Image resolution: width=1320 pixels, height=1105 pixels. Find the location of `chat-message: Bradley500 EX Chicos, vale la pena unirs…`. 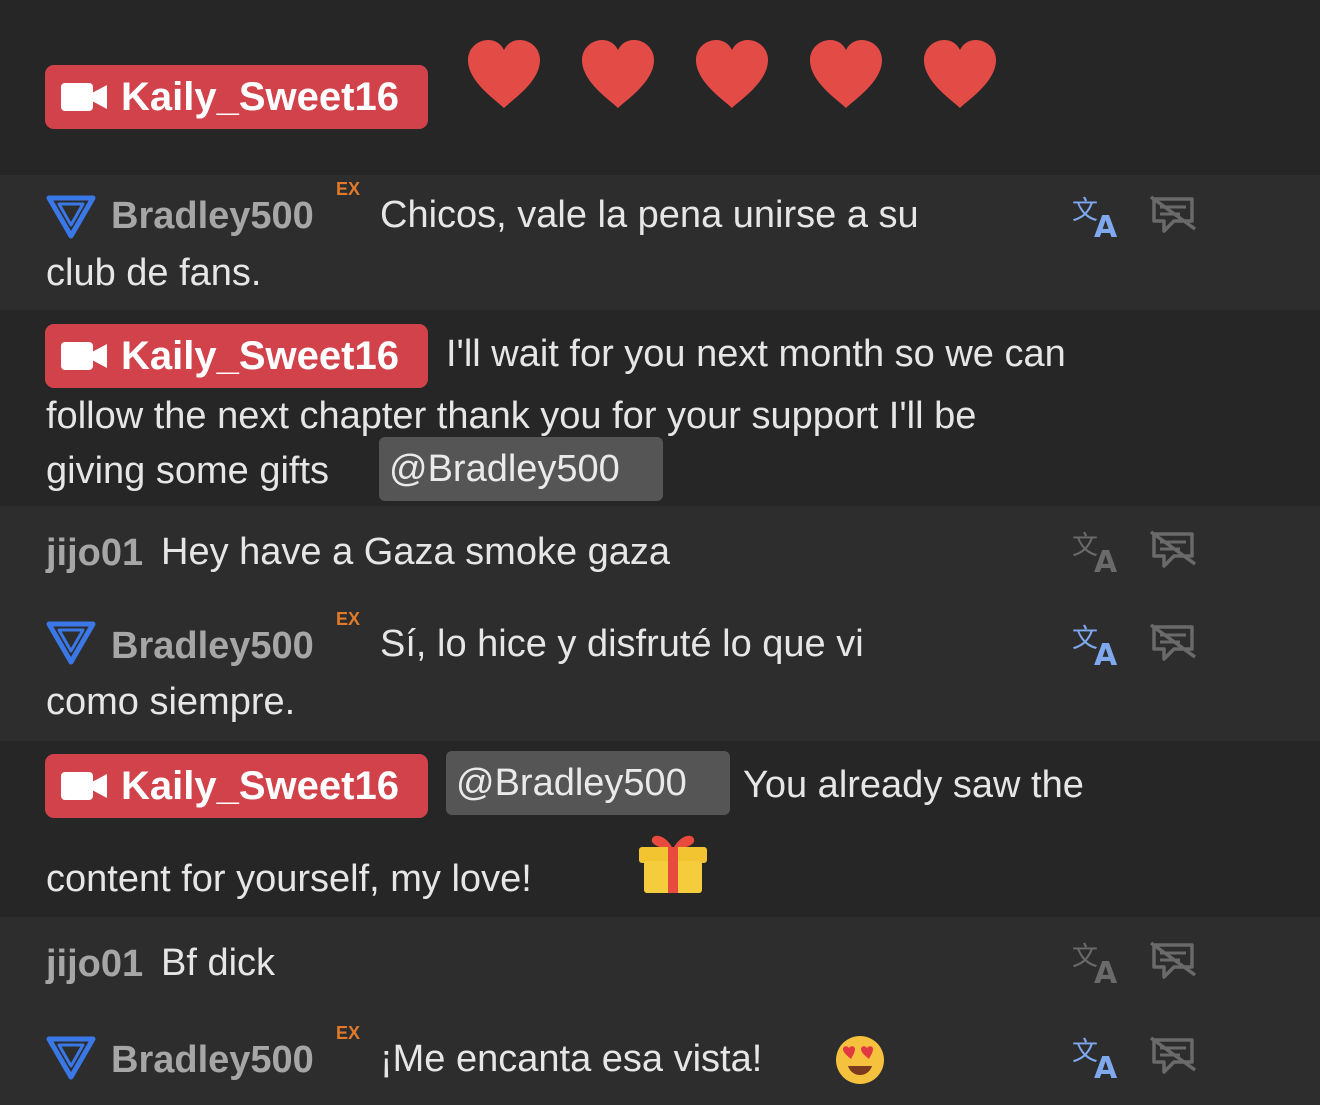

chat-message: Bradley500 EX Chicos, vale la pena unirs… is located at coordinates (660, 242).